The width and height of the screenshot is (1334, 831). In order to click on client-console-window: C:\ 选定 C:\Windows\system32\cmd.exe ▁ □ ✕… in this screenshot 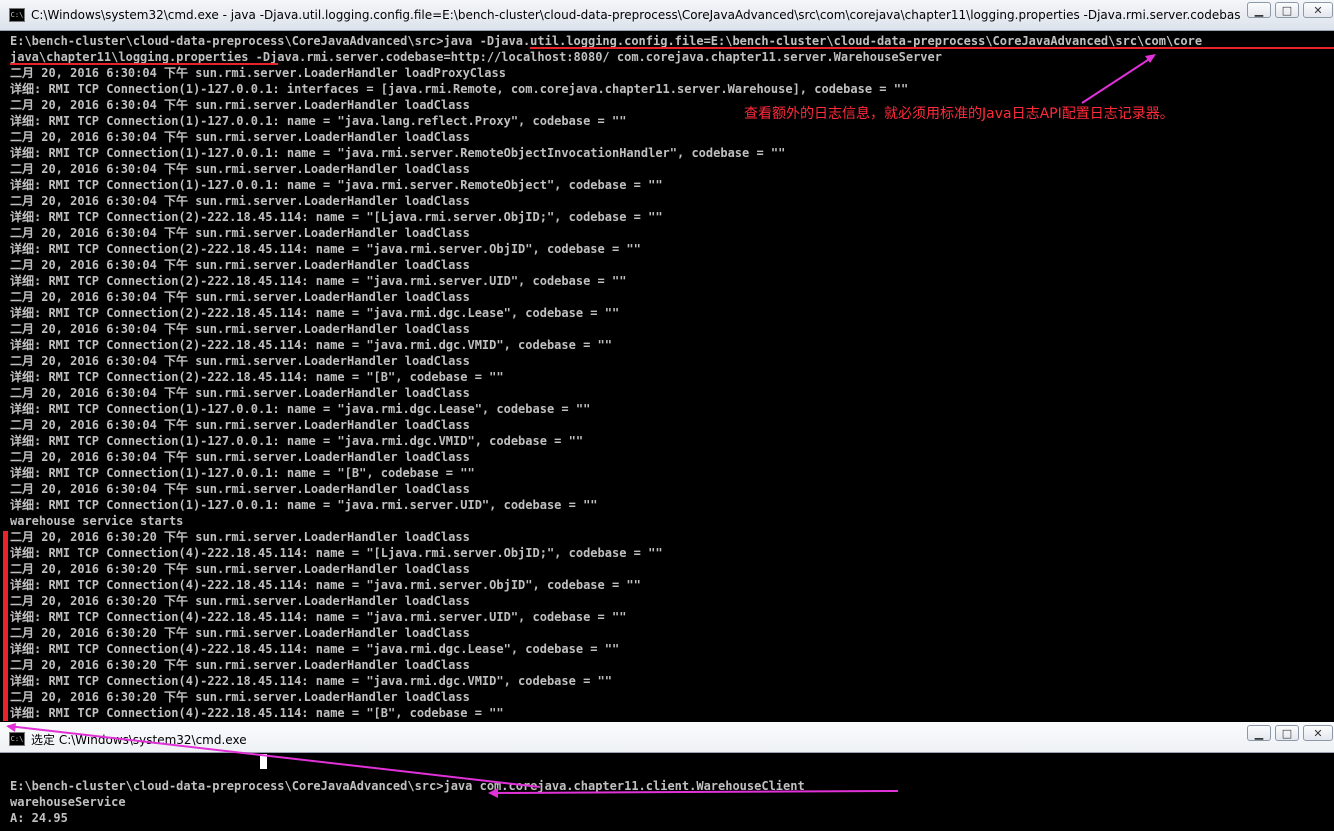, I will do `click(667, 776)`.